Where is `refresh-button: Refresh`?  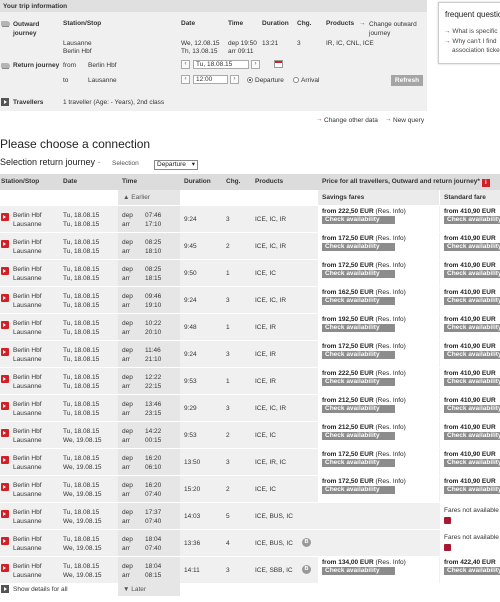
refresh-button: Refresh is located at coordinates (407, 80).